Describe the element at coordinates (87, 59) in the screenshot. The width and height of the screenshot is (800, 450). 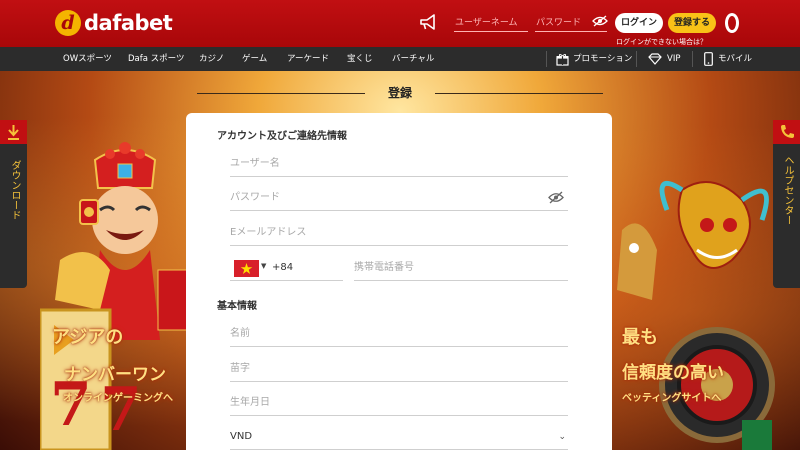
I see `nav-item-ow-sports: OWスポーツ` at that location.